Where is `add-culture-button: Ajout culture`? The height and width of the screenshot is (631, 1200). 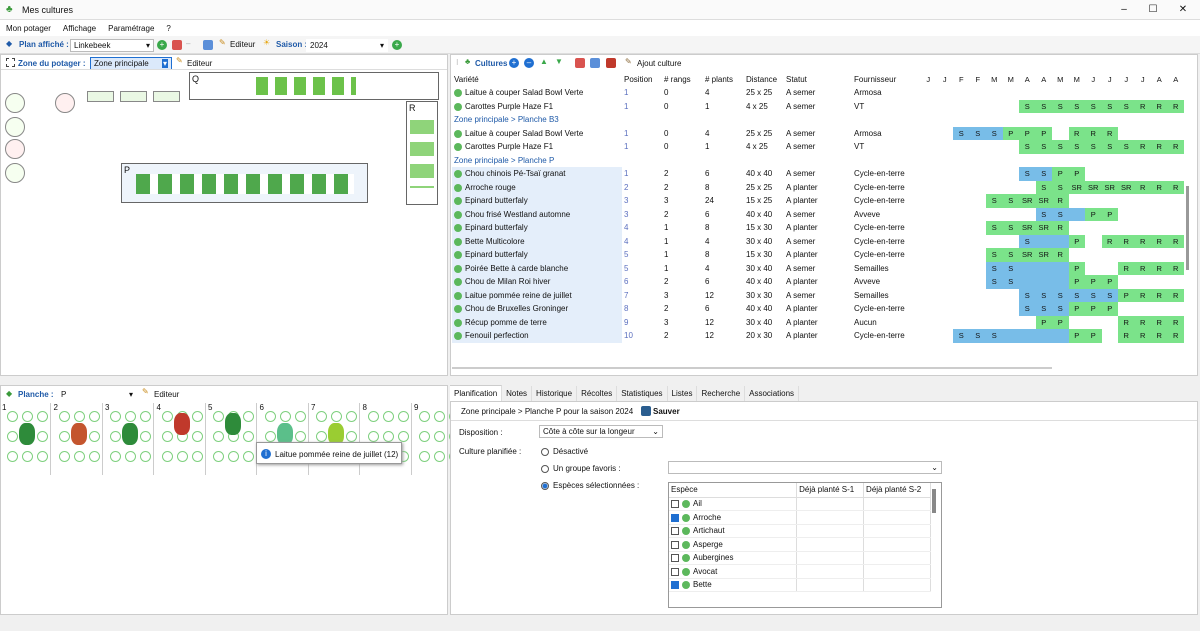 add-culture-button: Ajout culture is located at coordinates (659, 63).